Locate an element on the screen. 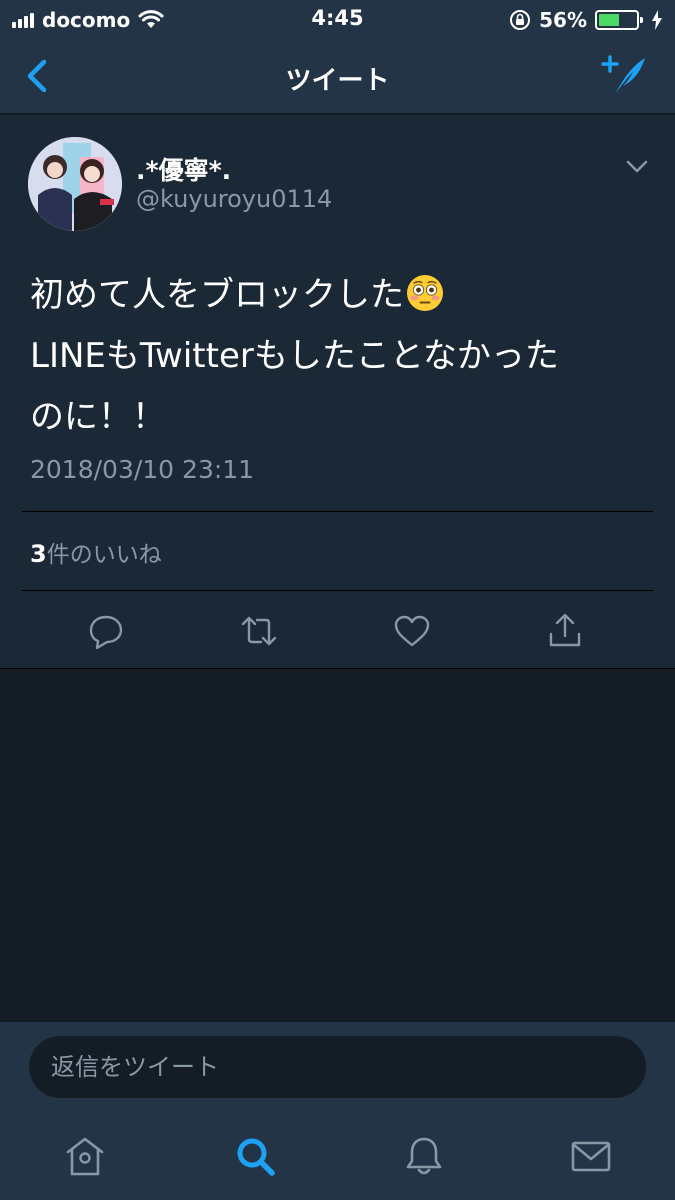 Image resolution: width=675 pixels, height=1200 pixels. battery-percent: 56% is located at coordinates (563, 20).